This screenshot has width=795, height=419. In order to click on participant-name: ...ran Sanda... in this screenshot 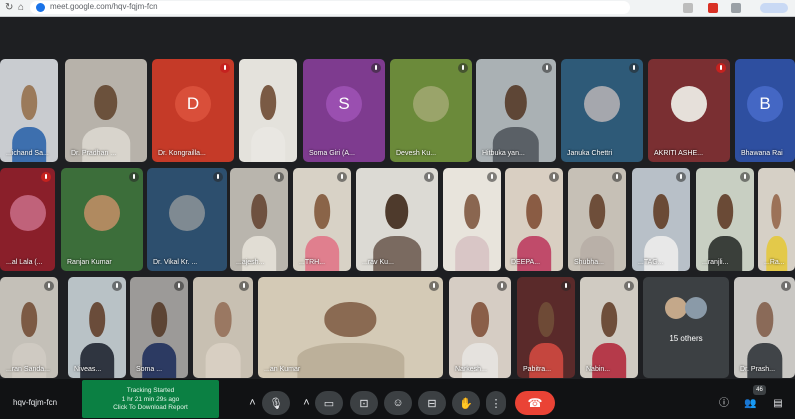, I will do `click(28, 369)`.